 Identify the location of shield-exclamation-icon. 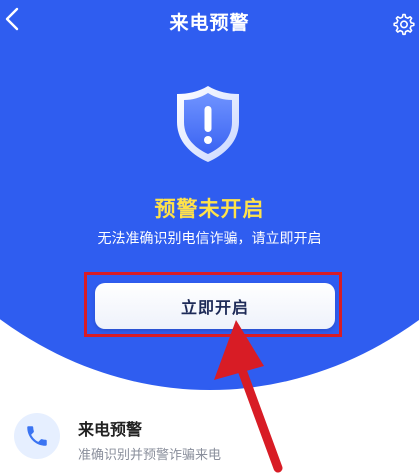
(208, 124).